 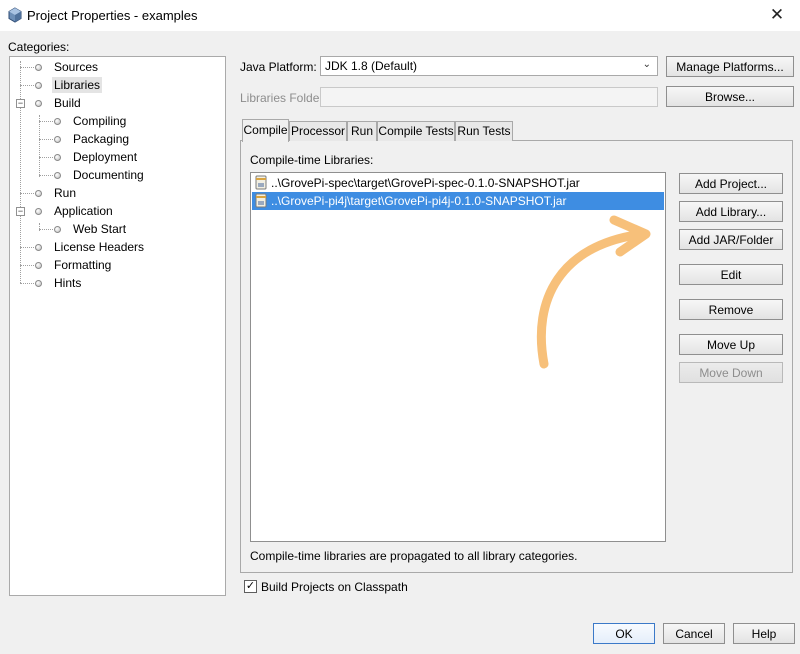 I want to click on edit-button: Edit, so click(x=731, y=274).